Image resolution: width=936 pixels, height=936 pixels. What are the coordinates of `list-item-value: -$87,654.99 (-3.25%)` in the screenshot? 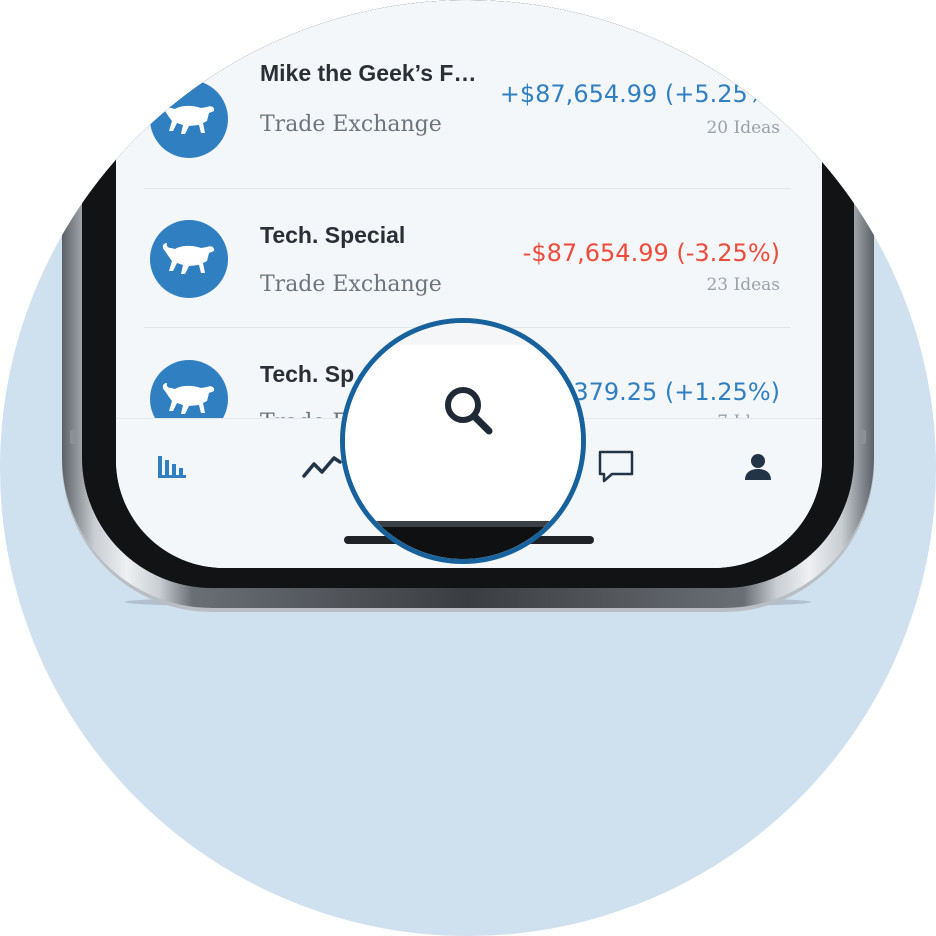 It's located at (651, 253).